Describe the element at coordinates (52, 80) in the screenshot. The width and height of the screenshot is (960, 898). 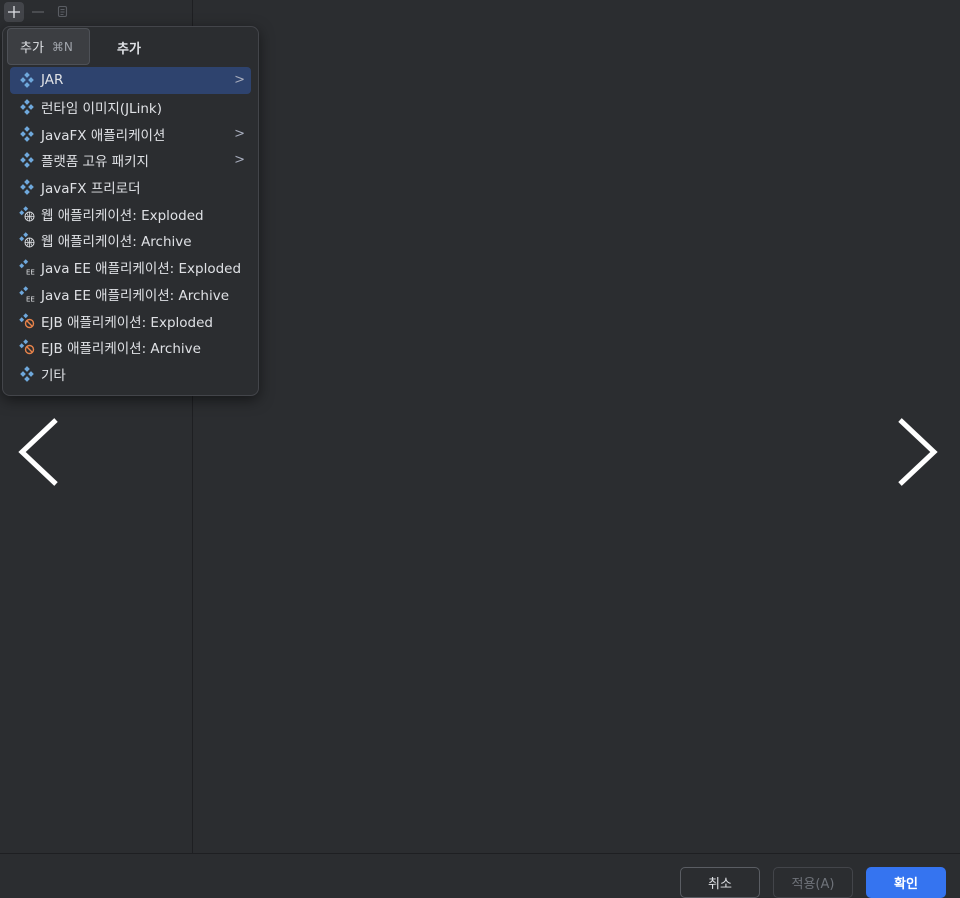
I see `menu-item-label: JAR` at that location.